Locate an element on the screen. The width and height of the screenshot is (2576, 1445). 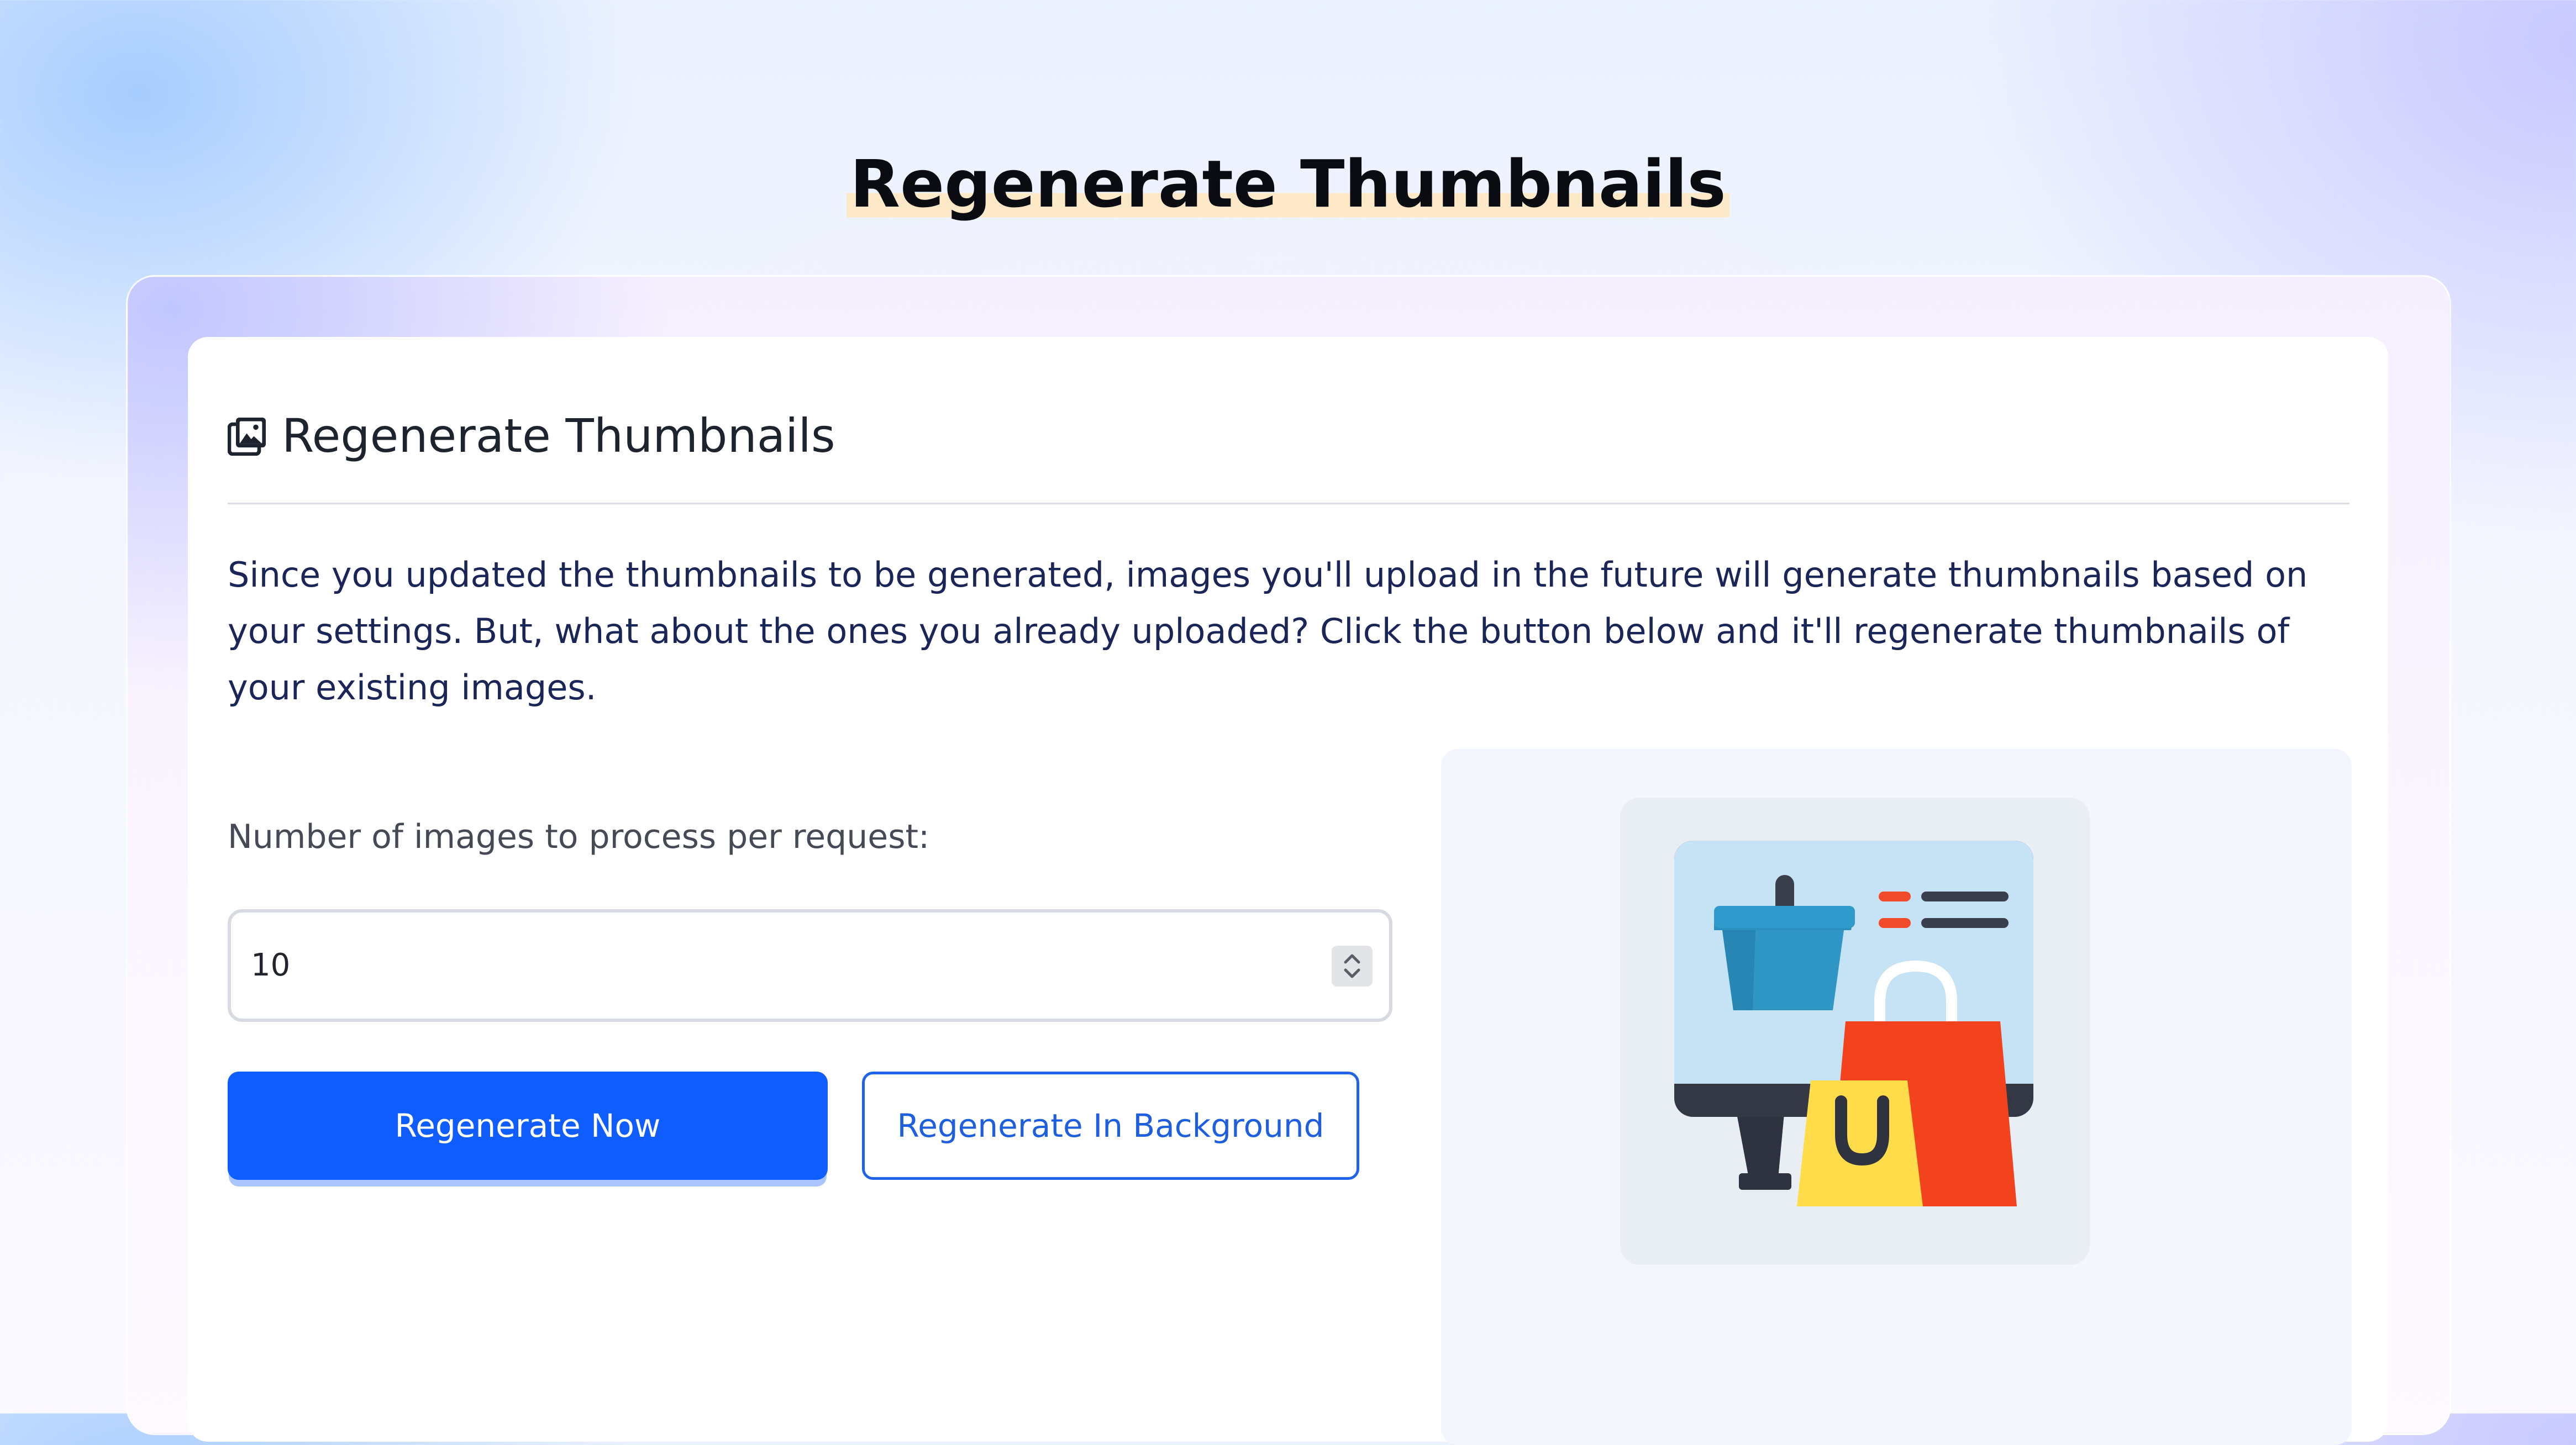
card-header: Regenerate Thumbnails is located at coordinates (531, 436).